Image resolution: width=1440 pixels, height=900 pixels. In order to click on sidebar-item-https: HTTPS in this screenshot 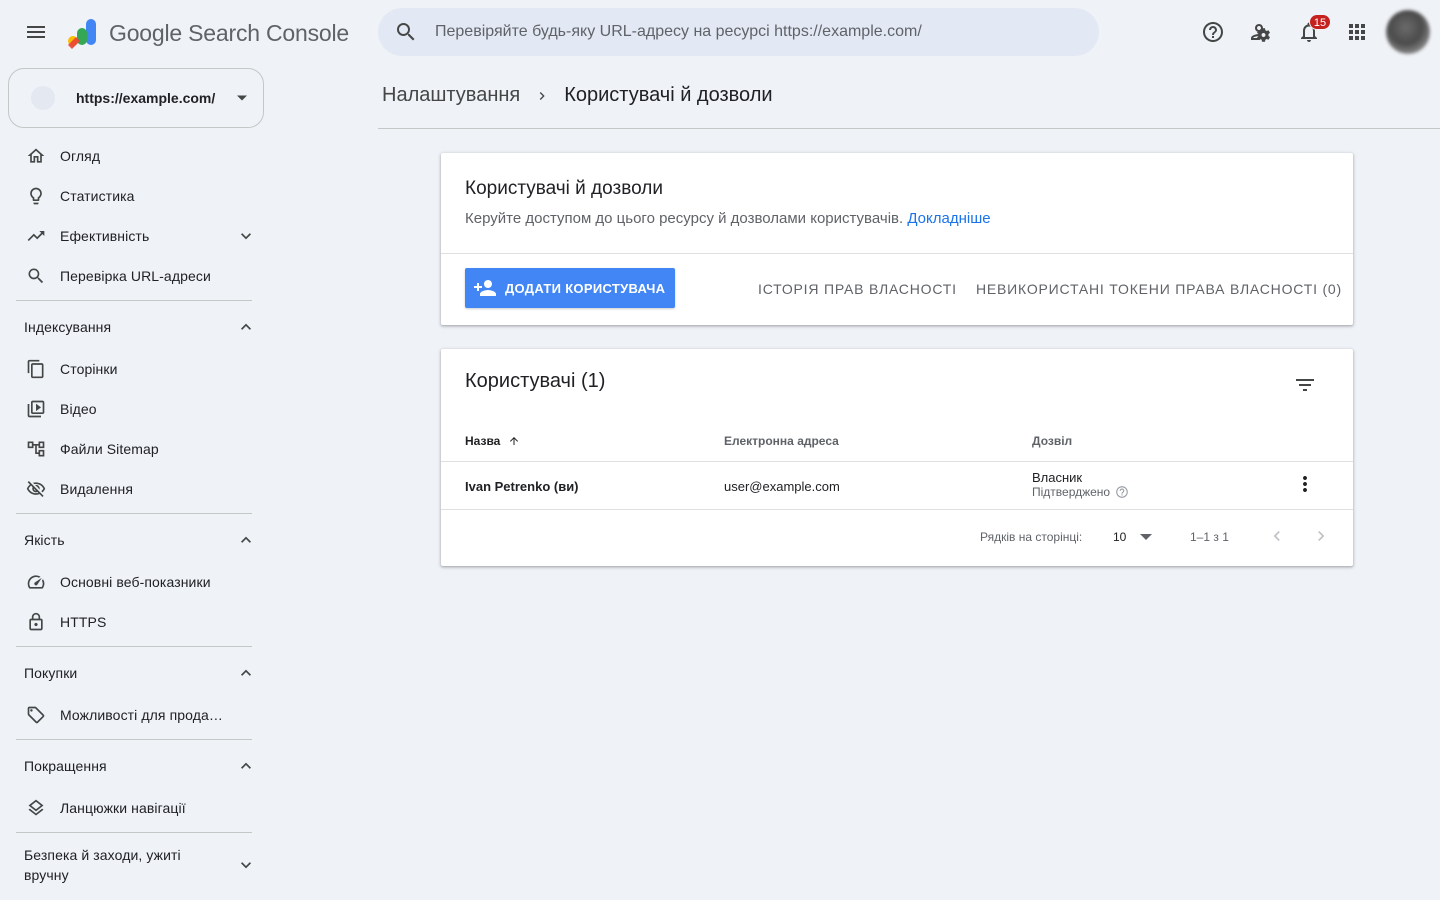, I will do `click(134, 622)`.